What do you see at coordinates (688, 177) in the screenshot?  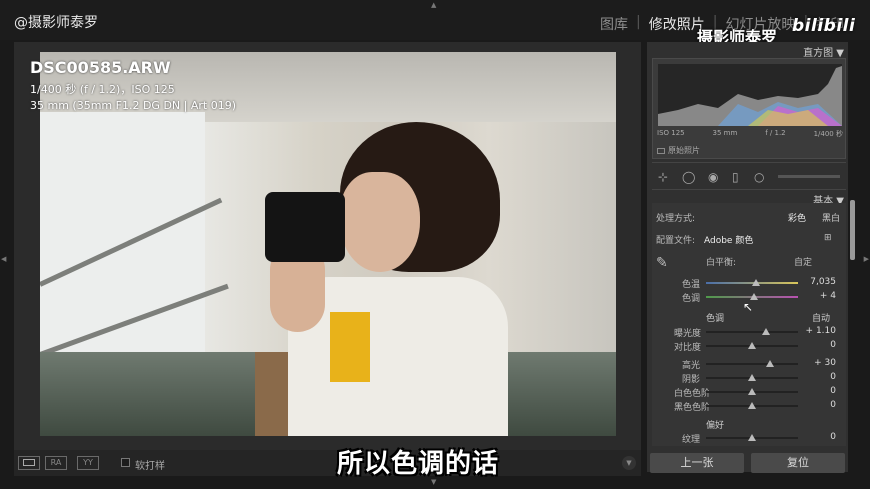 I see `spot-removal-icon: ◯` at bounding box center [688, 177].